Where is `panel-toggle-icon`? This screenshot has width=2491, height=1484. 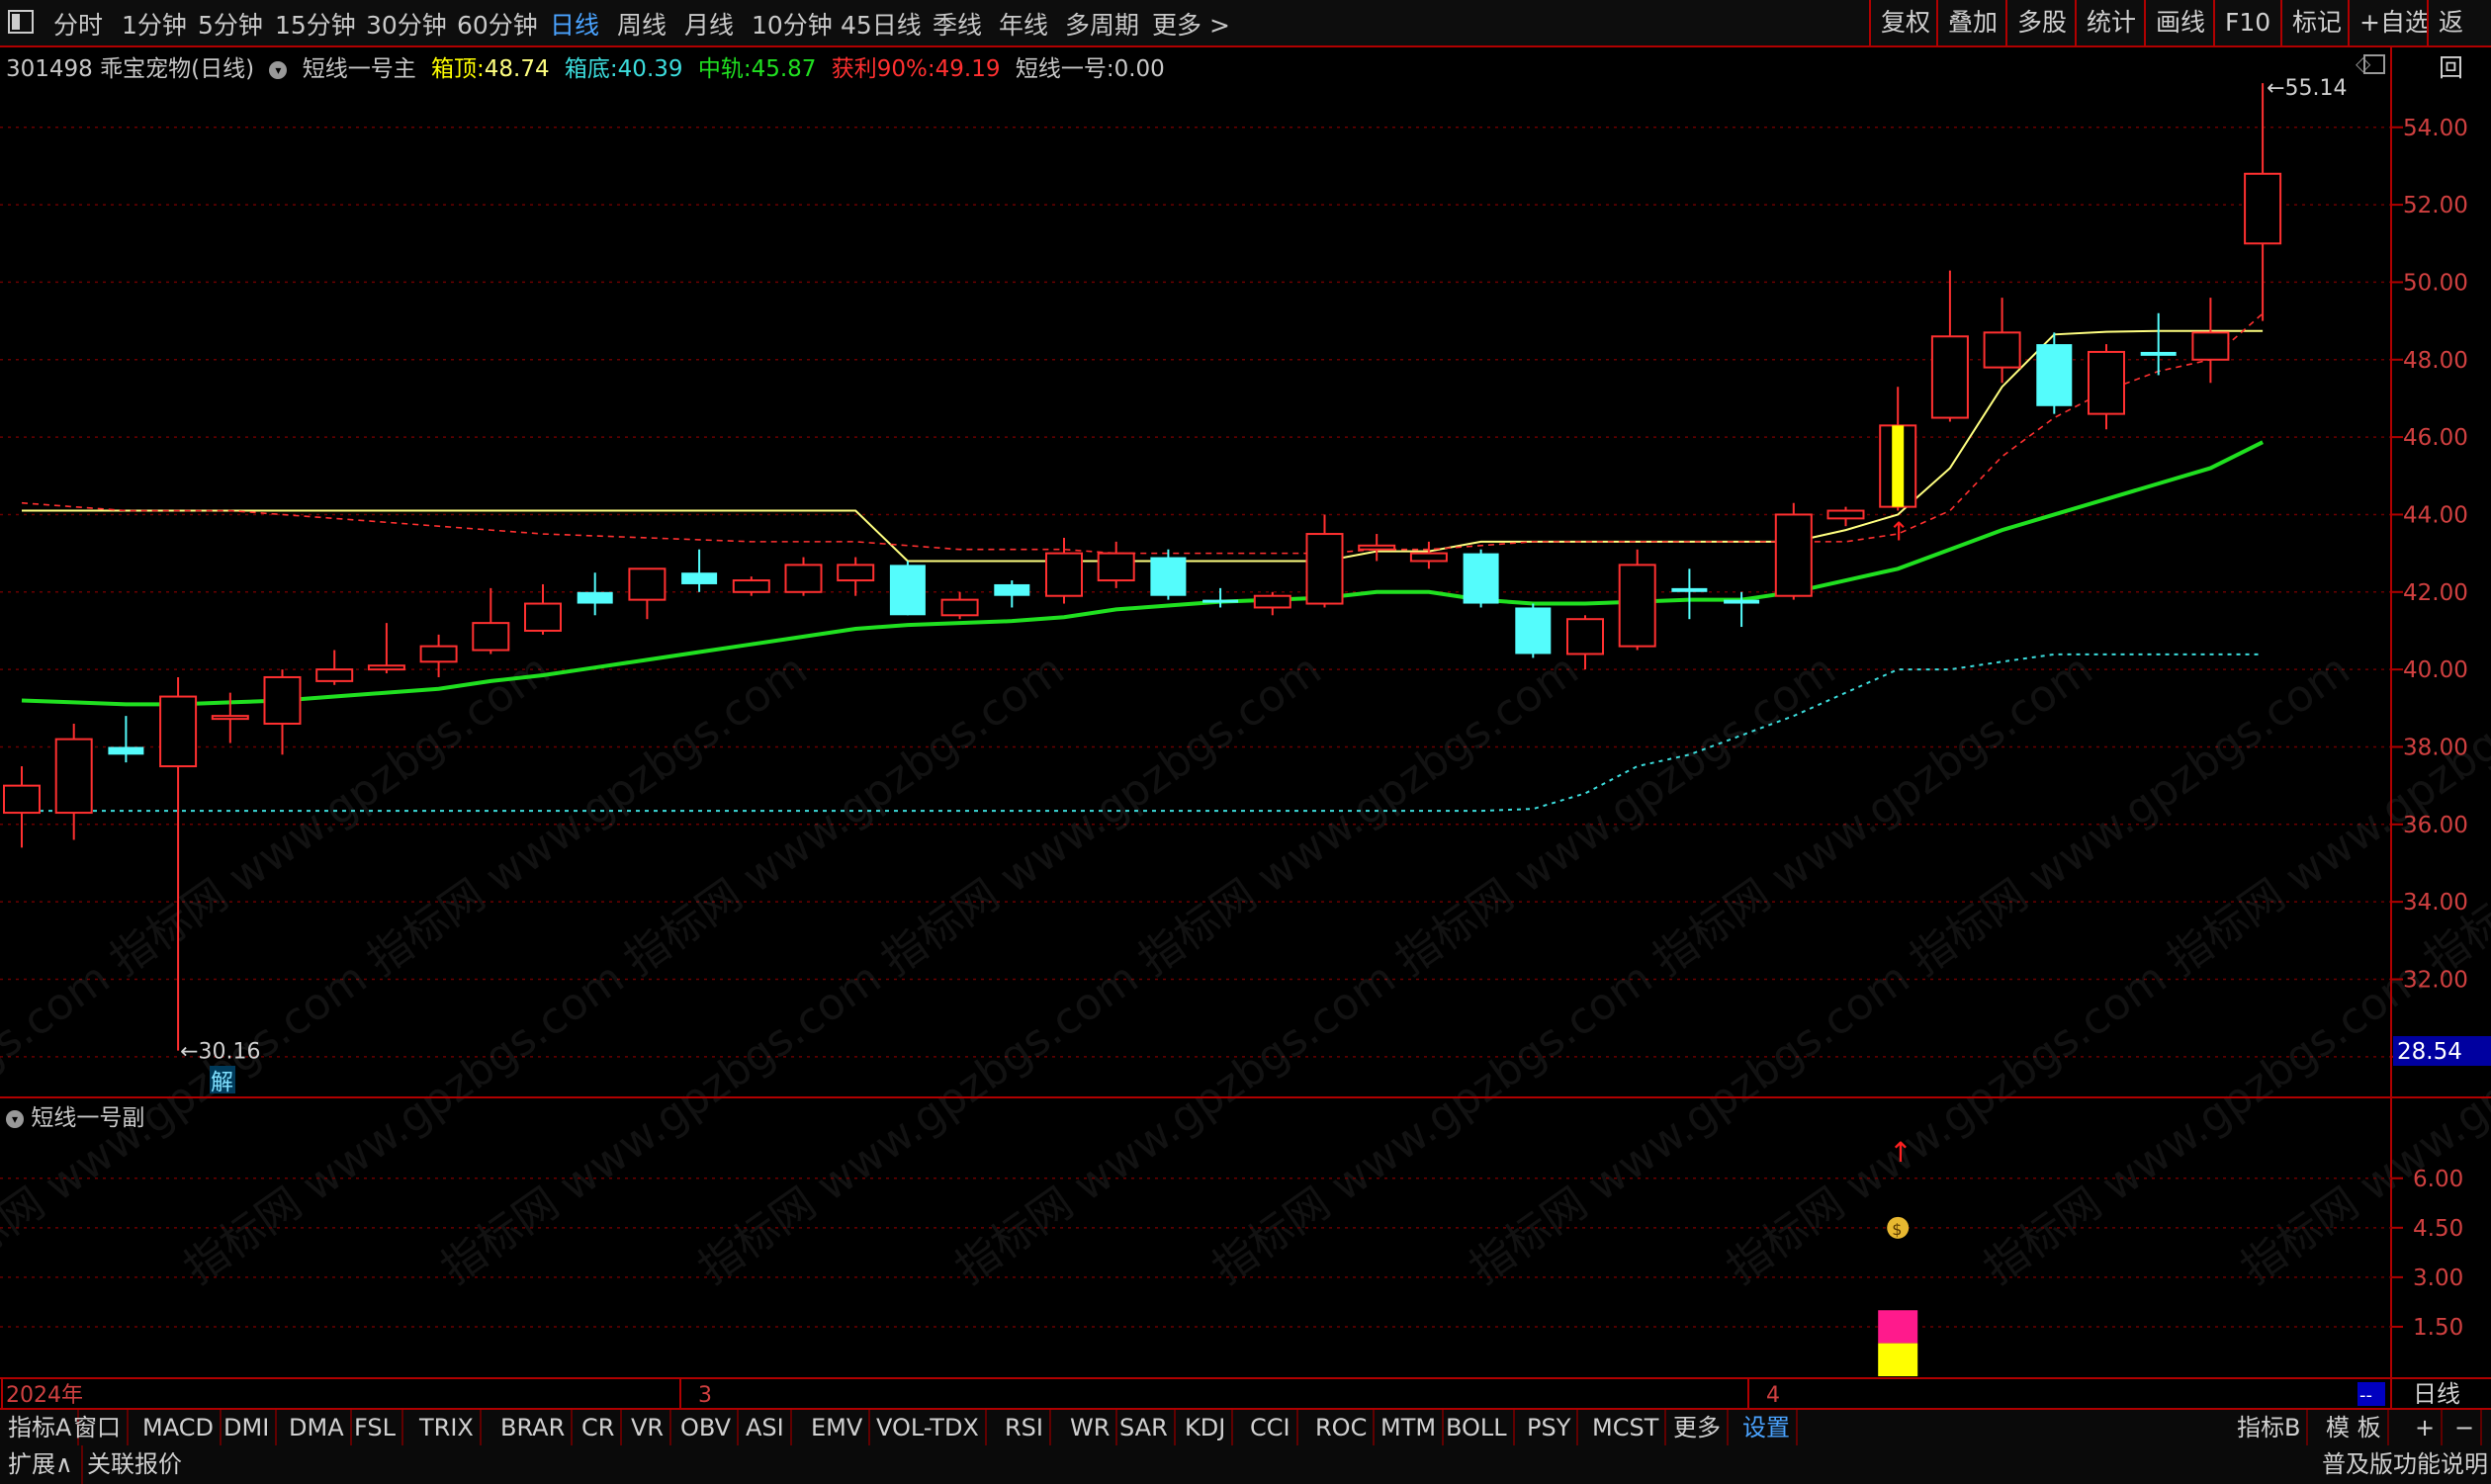 panel-toggle-icon is located at coordinates (2374, 64).